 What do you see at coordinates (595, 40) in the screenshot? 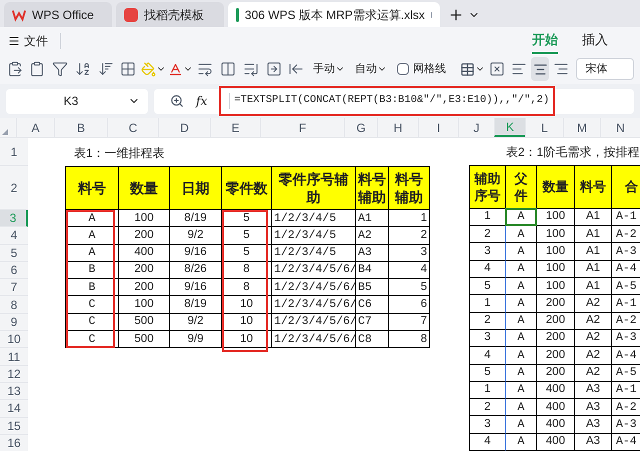
I see `ribbon-tab: 插入` at bounding box center [595, 40].